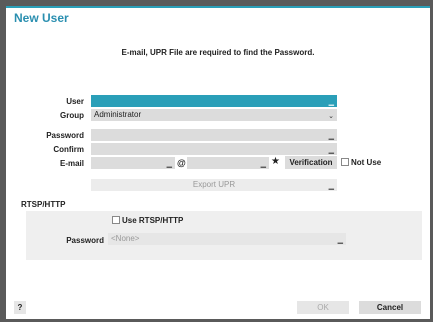  I want to click on rtsp-section-title: RTSP/HTTP, so click(43, 204).